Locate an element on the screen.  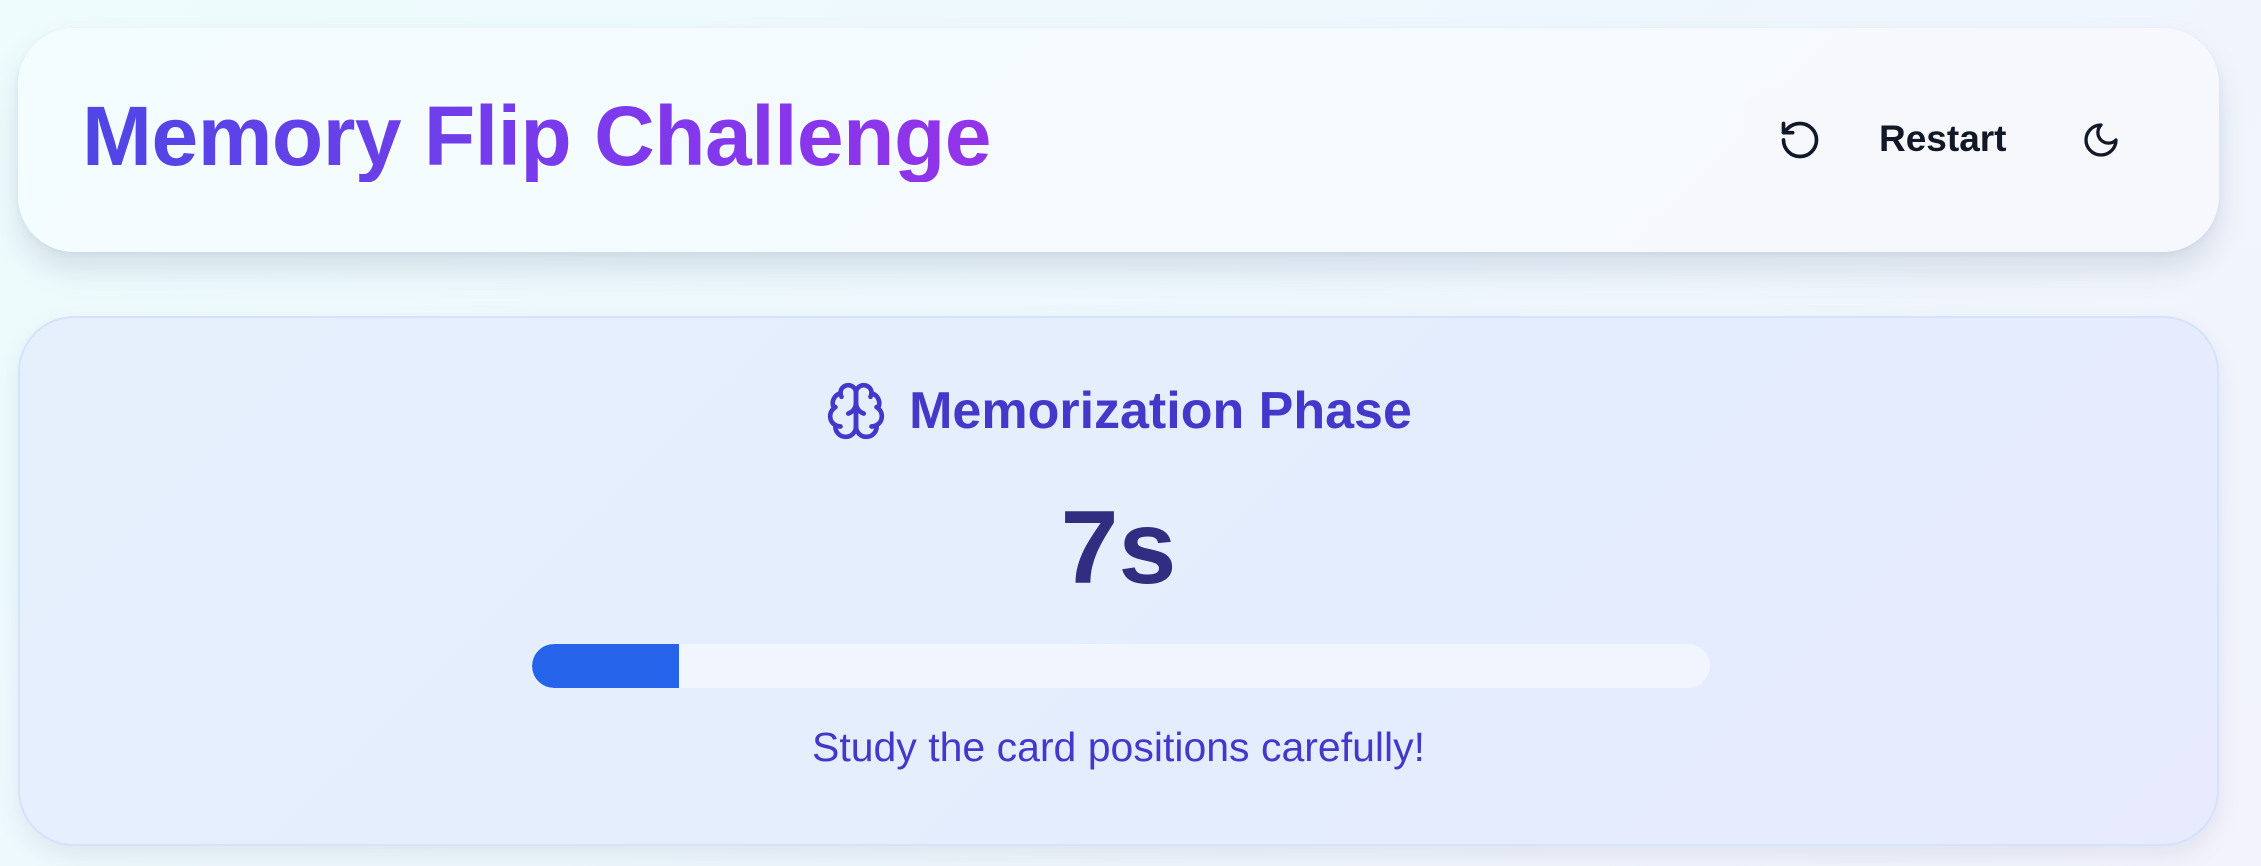
moon-icon is located at coordinates (2101, 140).